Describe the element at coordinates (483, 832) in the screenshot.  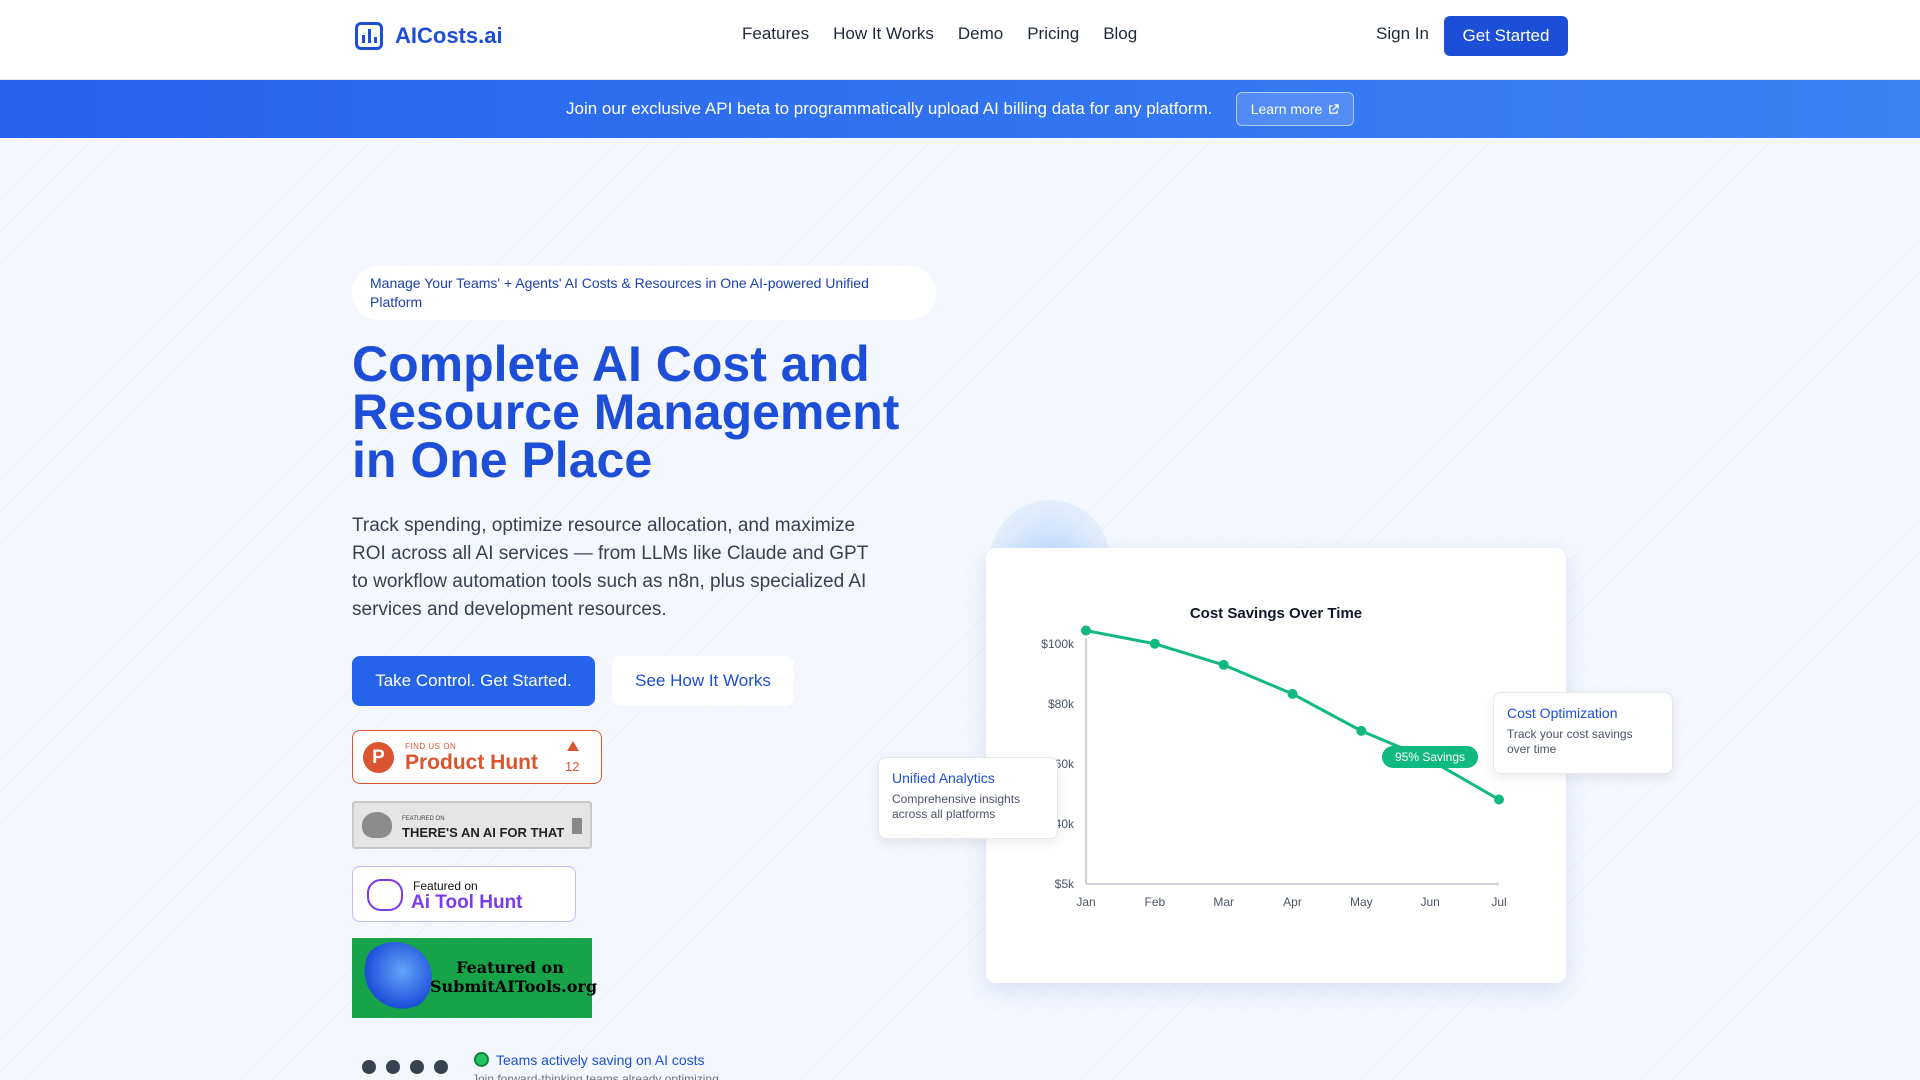
I see `taaft-name: THERE'S AN AI FOR THAT` at that location.